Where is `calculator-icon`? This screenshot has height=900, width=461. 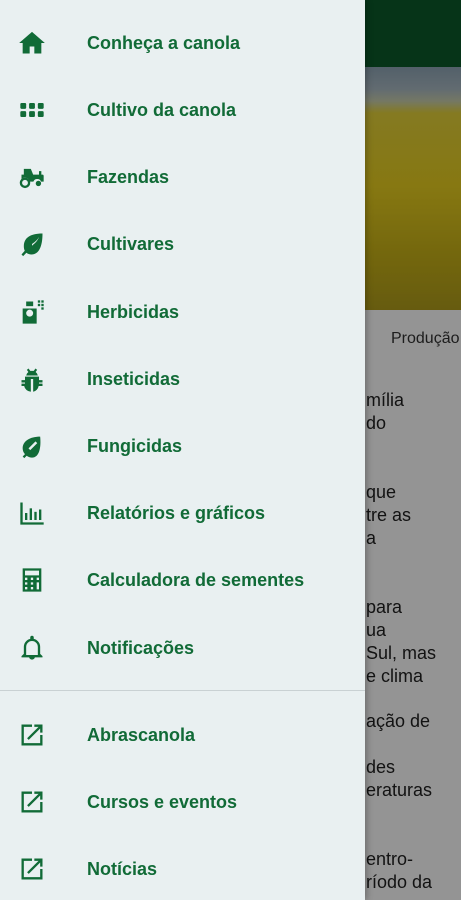 calculator-icon is located at coordinates (32, 580).